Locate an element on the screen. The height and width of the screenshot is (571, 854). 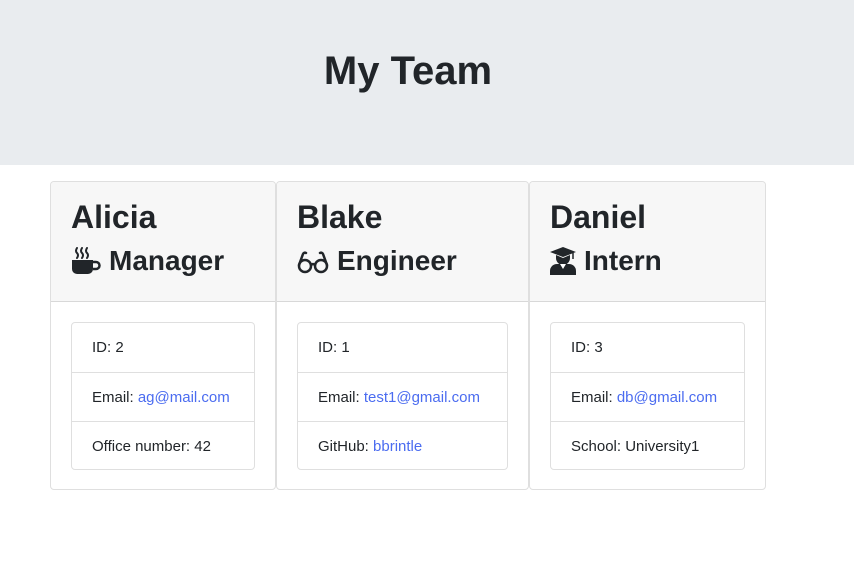
employee-role: Manager is located at coordinates (147, 261).